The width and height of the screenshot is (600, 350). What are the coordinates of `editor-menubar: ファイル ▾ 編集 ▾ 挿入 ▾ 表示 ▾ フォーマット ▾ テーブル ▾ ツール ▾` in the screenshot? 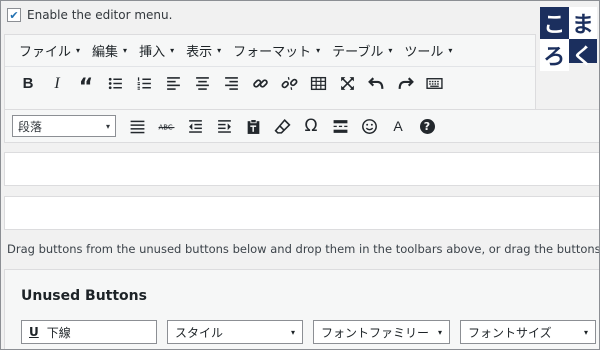 It's located at (270, 50).